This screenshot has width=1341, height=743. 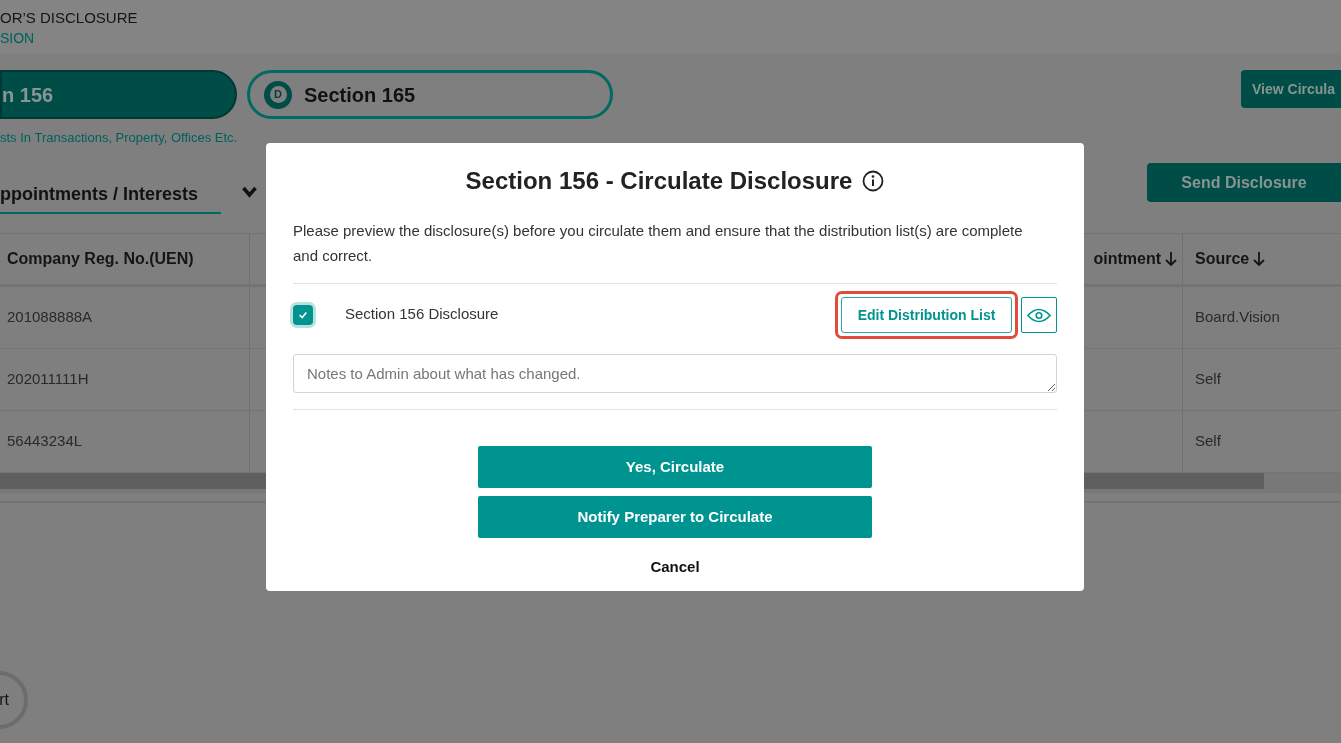 What do you see at coordinates (125, 379) in the screenshot?
I see `table-cell: 202011111H` at bounding box center [125, 379].